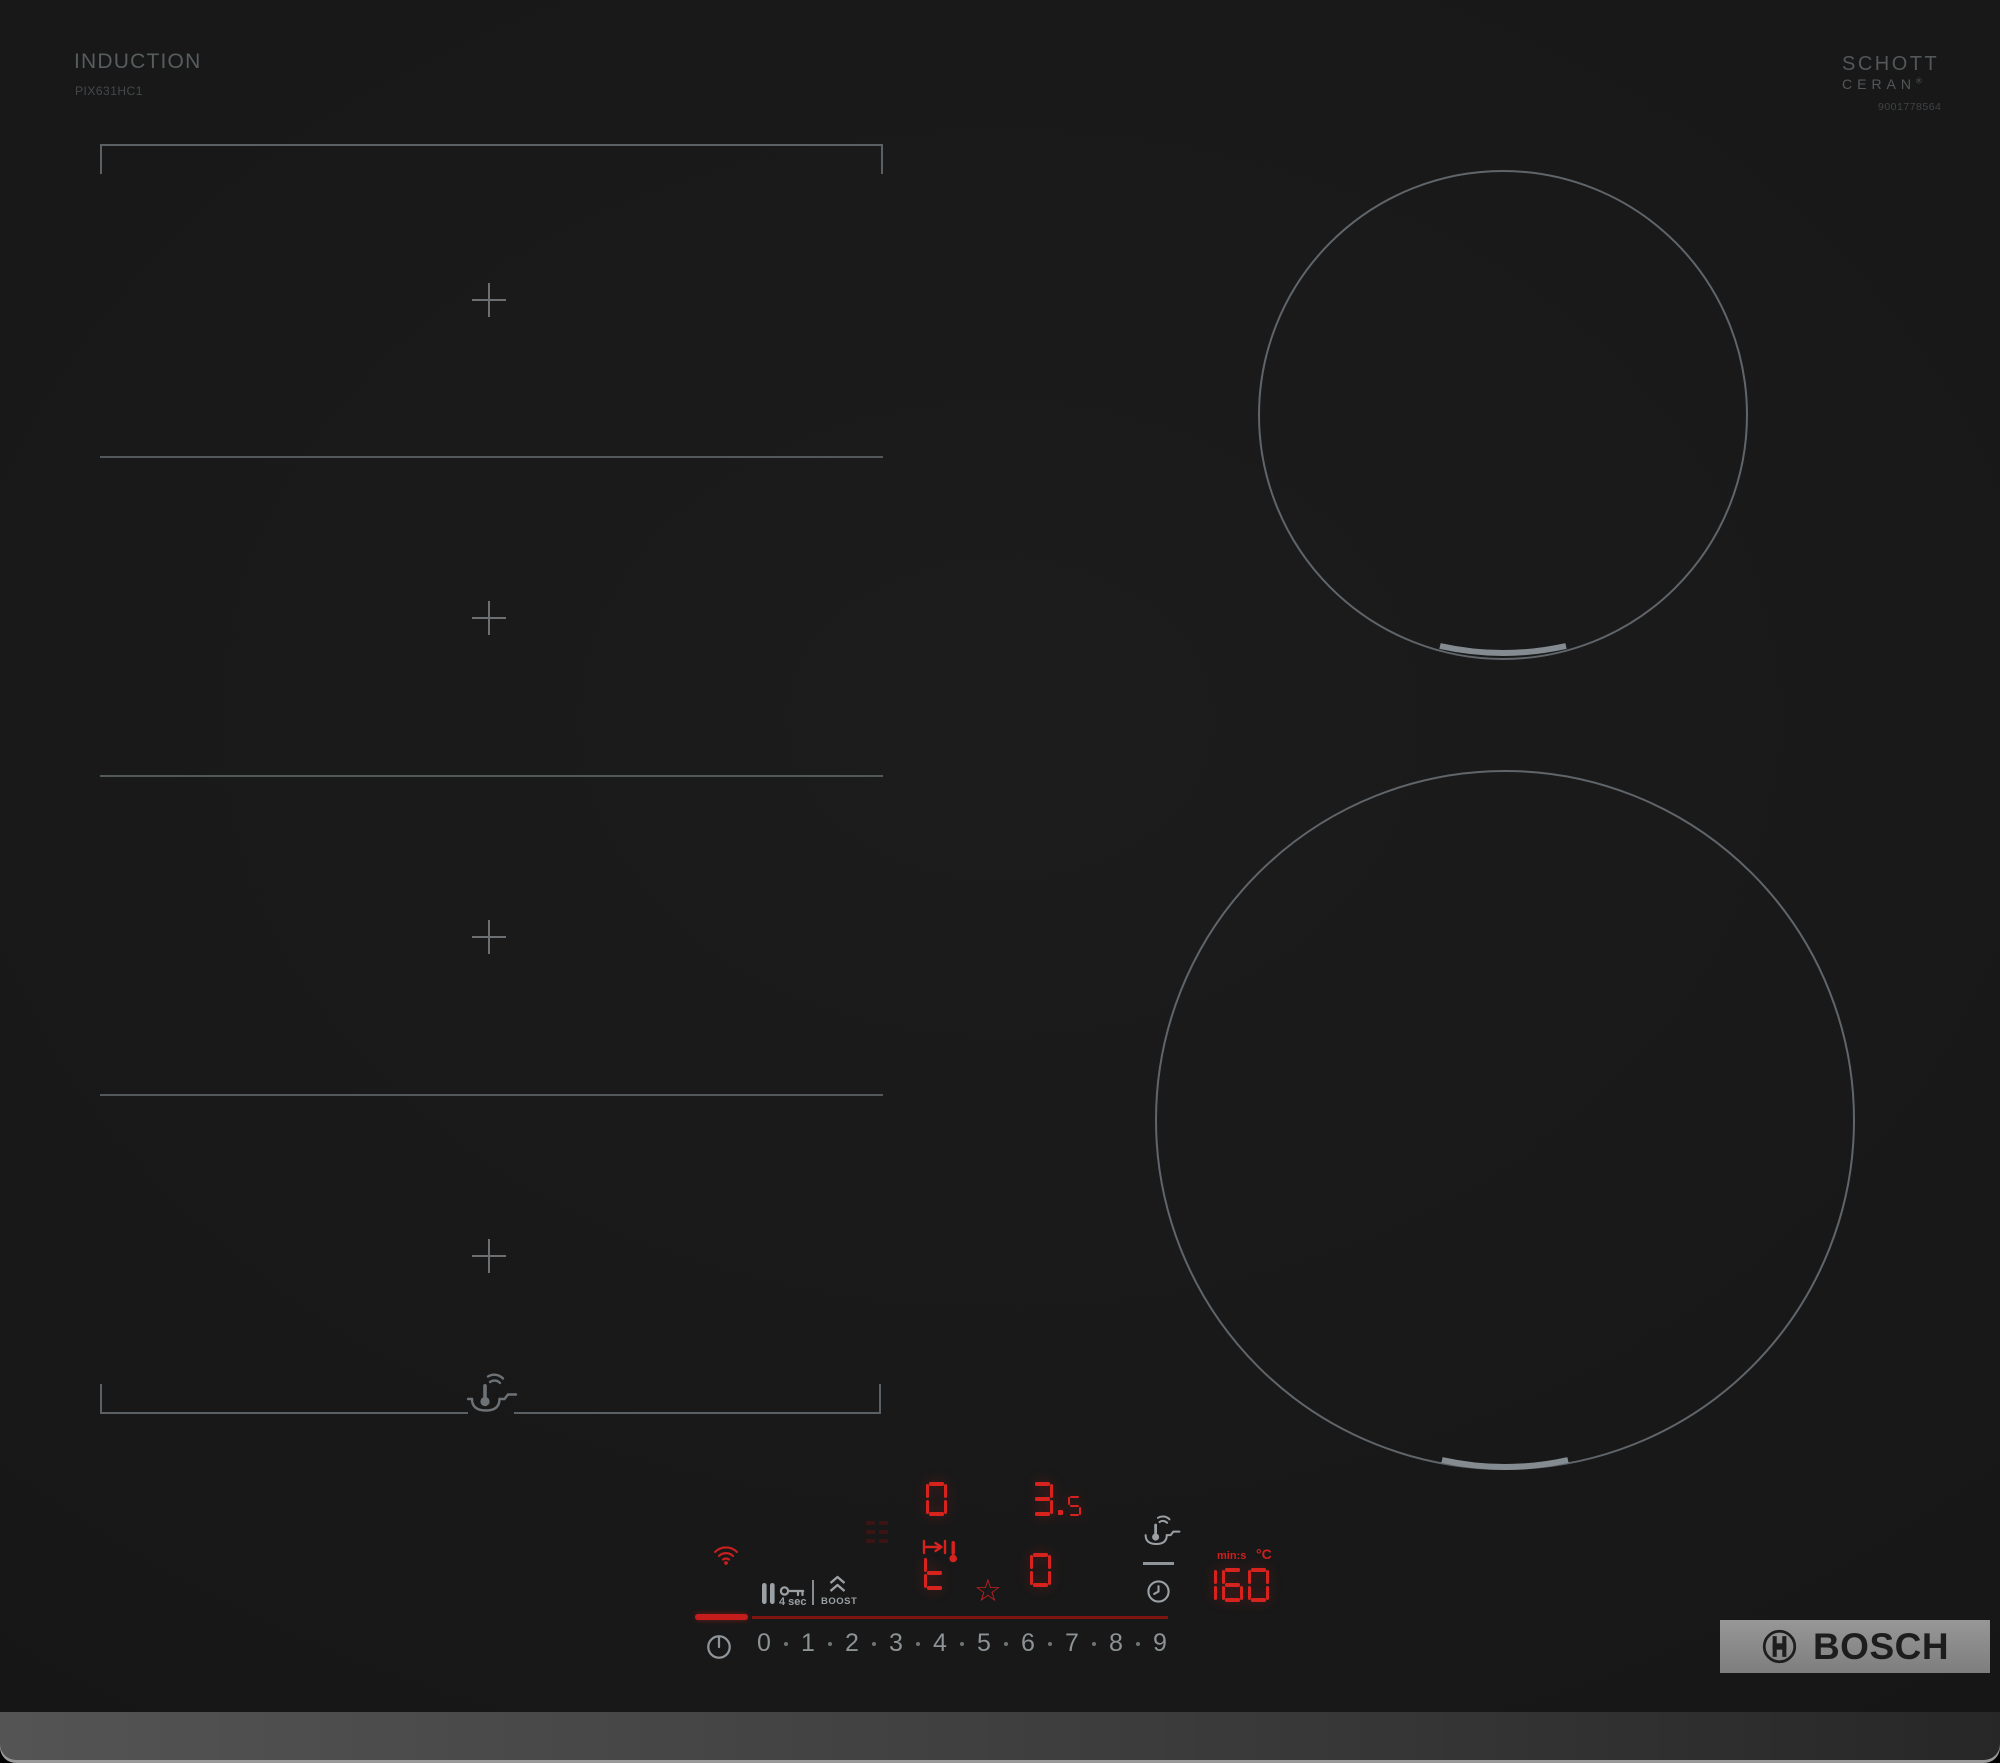 The image size is (2000, 1763). I want to click on rear-zone-pan-marker, so click(1503, 649).